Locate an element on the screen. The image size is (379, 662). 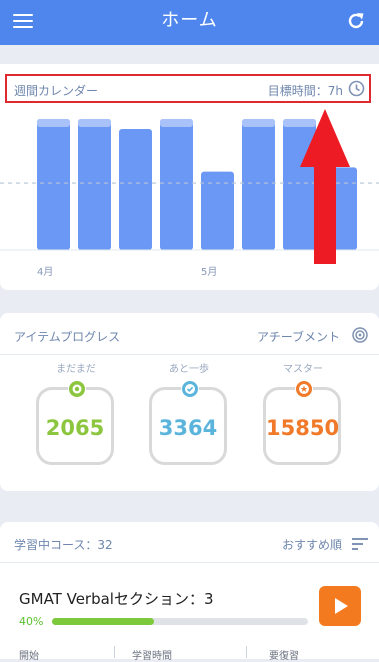
progress-box: 3364 is located at coordinates (188, 422).